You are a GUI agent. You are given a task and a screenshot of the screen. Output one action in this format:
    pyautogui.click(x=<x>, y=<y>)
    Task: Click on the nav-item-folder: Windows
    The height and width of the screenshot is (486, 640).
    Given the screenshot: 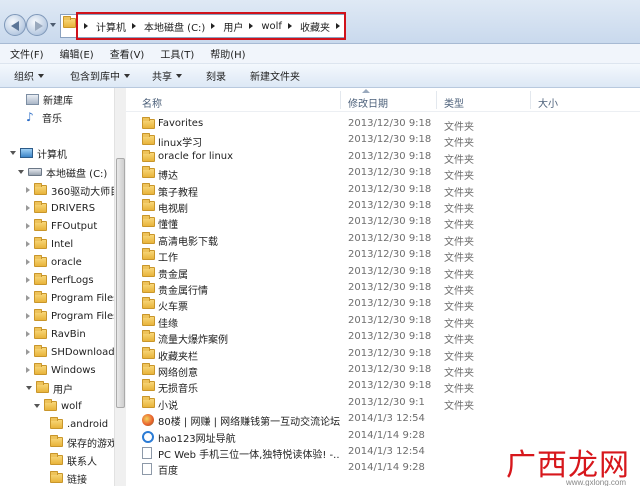 What is the action you would take?
    pyautogui.click(x=61, y=370)
    